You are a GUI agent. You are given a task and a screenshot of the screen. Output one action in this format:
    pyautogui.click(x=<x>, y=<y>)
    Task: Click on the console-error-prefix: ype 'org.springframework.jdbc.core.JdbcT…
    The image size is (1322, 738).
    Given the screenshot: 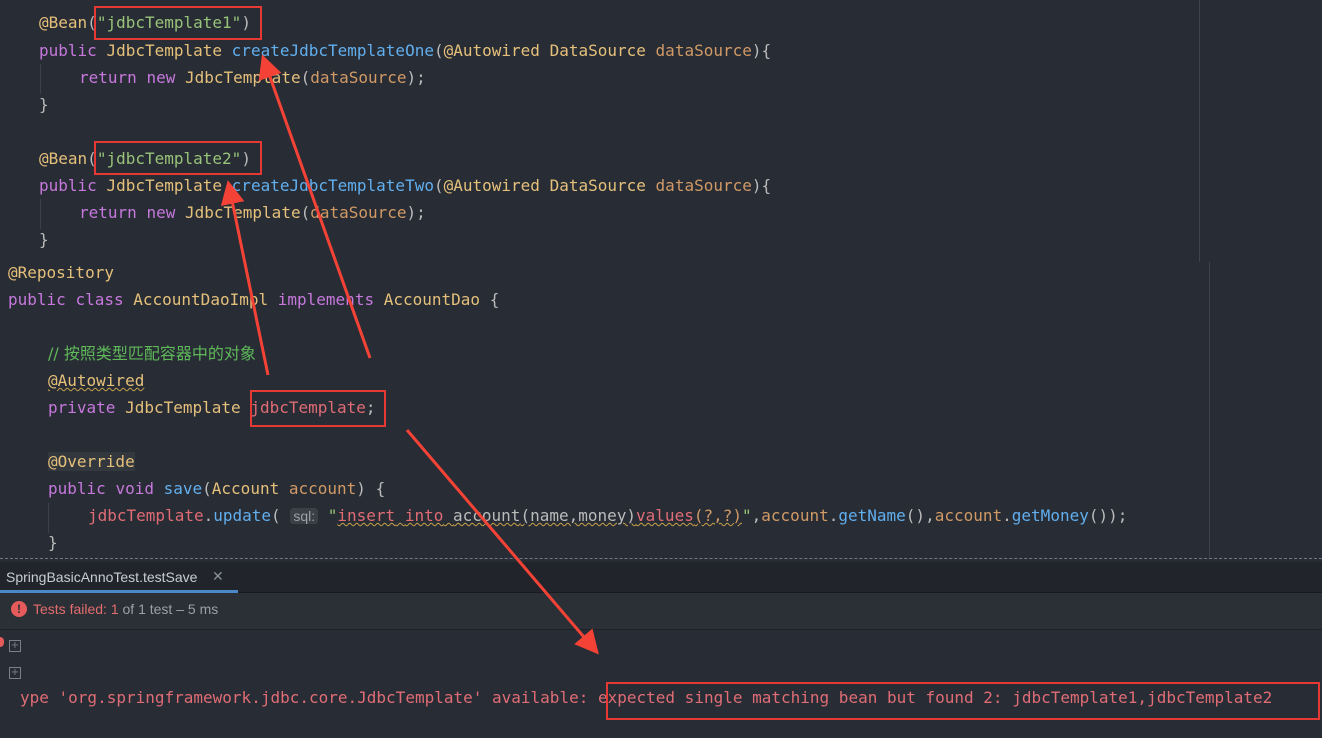 What is the action you would take?
    pyautogui.click(x=304, y=697)
    